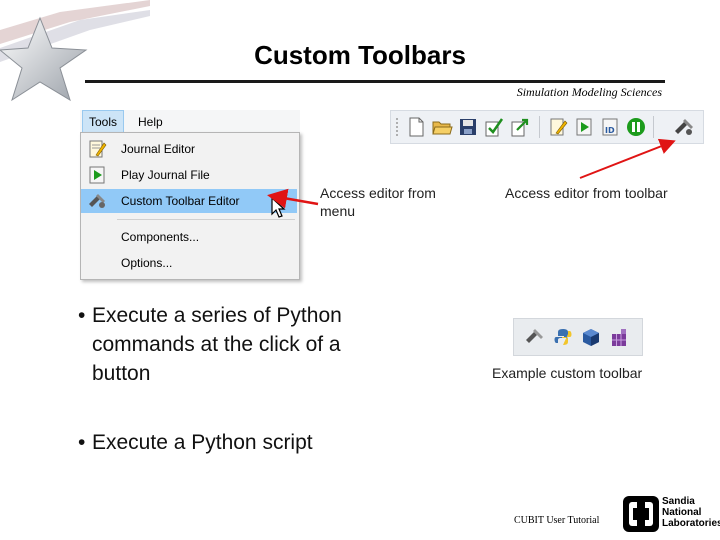  I want to click on logo-line: Sandia, so click(678, 501).